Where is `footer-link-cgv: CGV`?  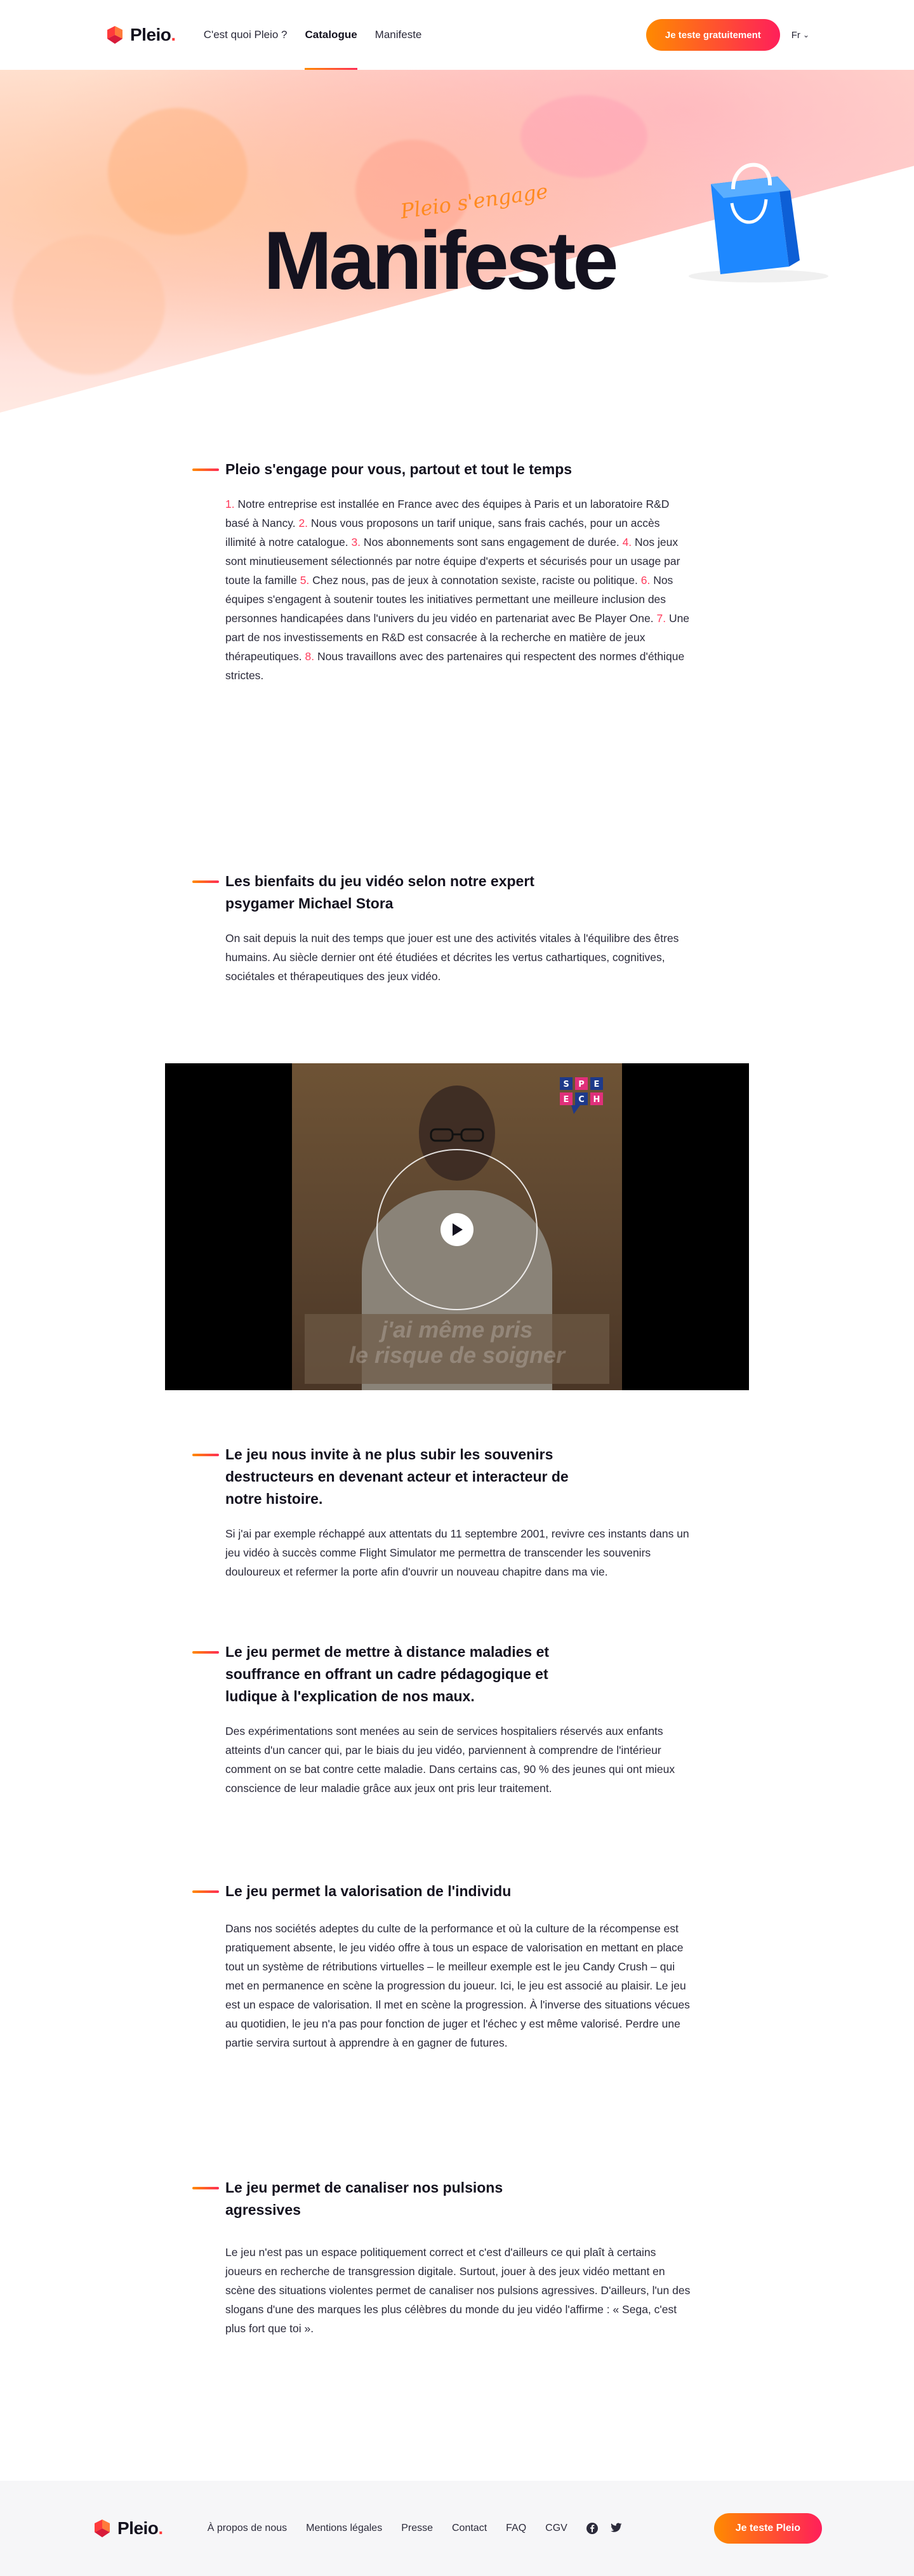 footer-link-cgv: CGV is located at coordinates (556, 2528).